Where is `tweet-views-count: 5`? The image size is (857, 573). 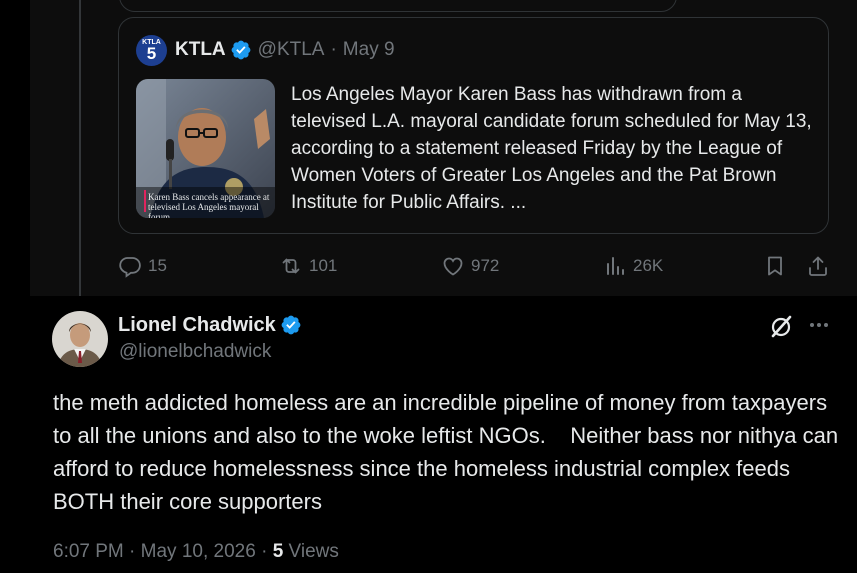
tweet-views-count: 5 is located at coordinates (278, 551).